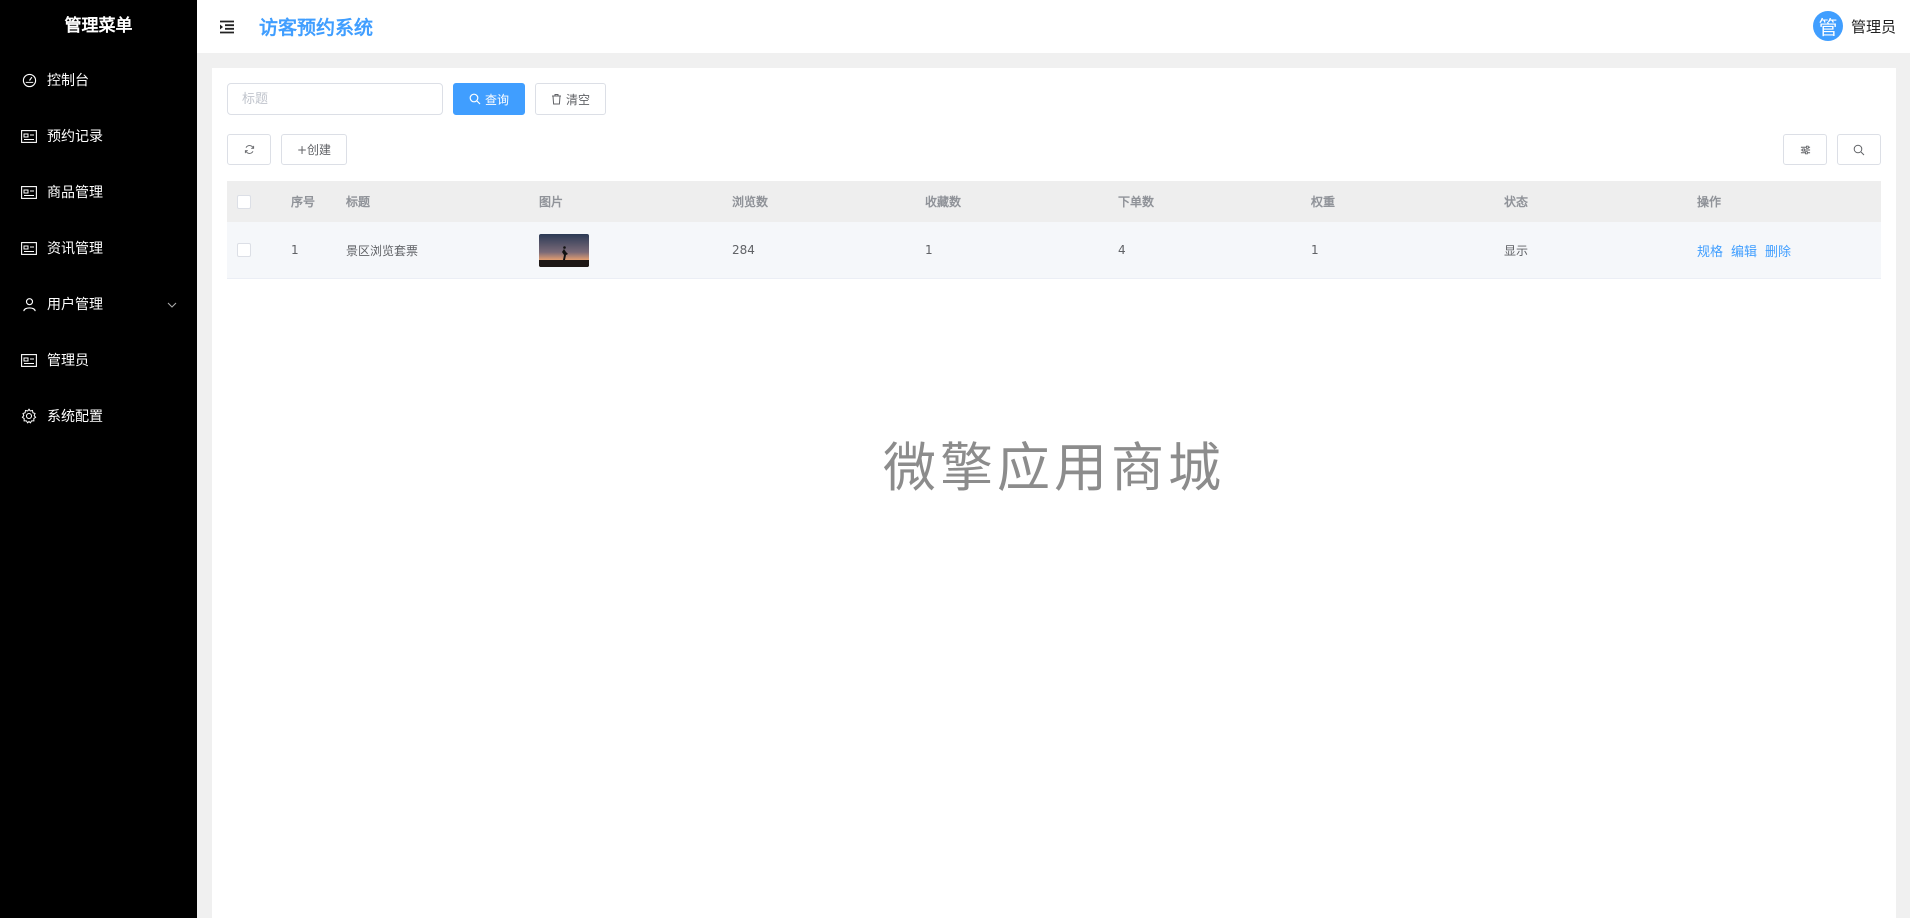  What do you see at coordinates (98, 26) in the screenshot?
I see `sidebar-title: 管理菜单` at bounding box center [98, 26].